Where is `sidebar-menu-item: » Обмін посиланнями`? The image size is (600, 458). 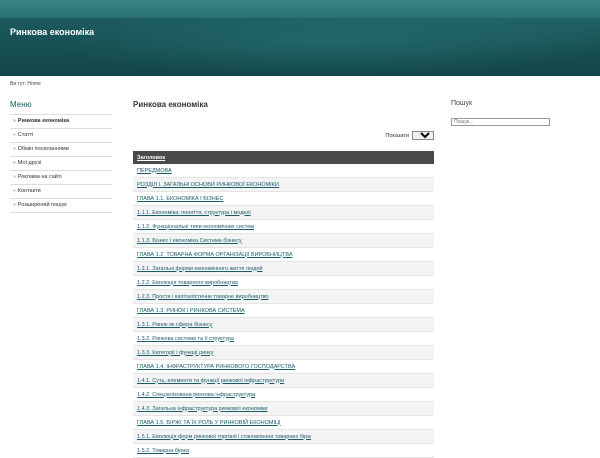
sidebar-menu-item: » Обмін посиланнями is located at coordinates (61, 150).